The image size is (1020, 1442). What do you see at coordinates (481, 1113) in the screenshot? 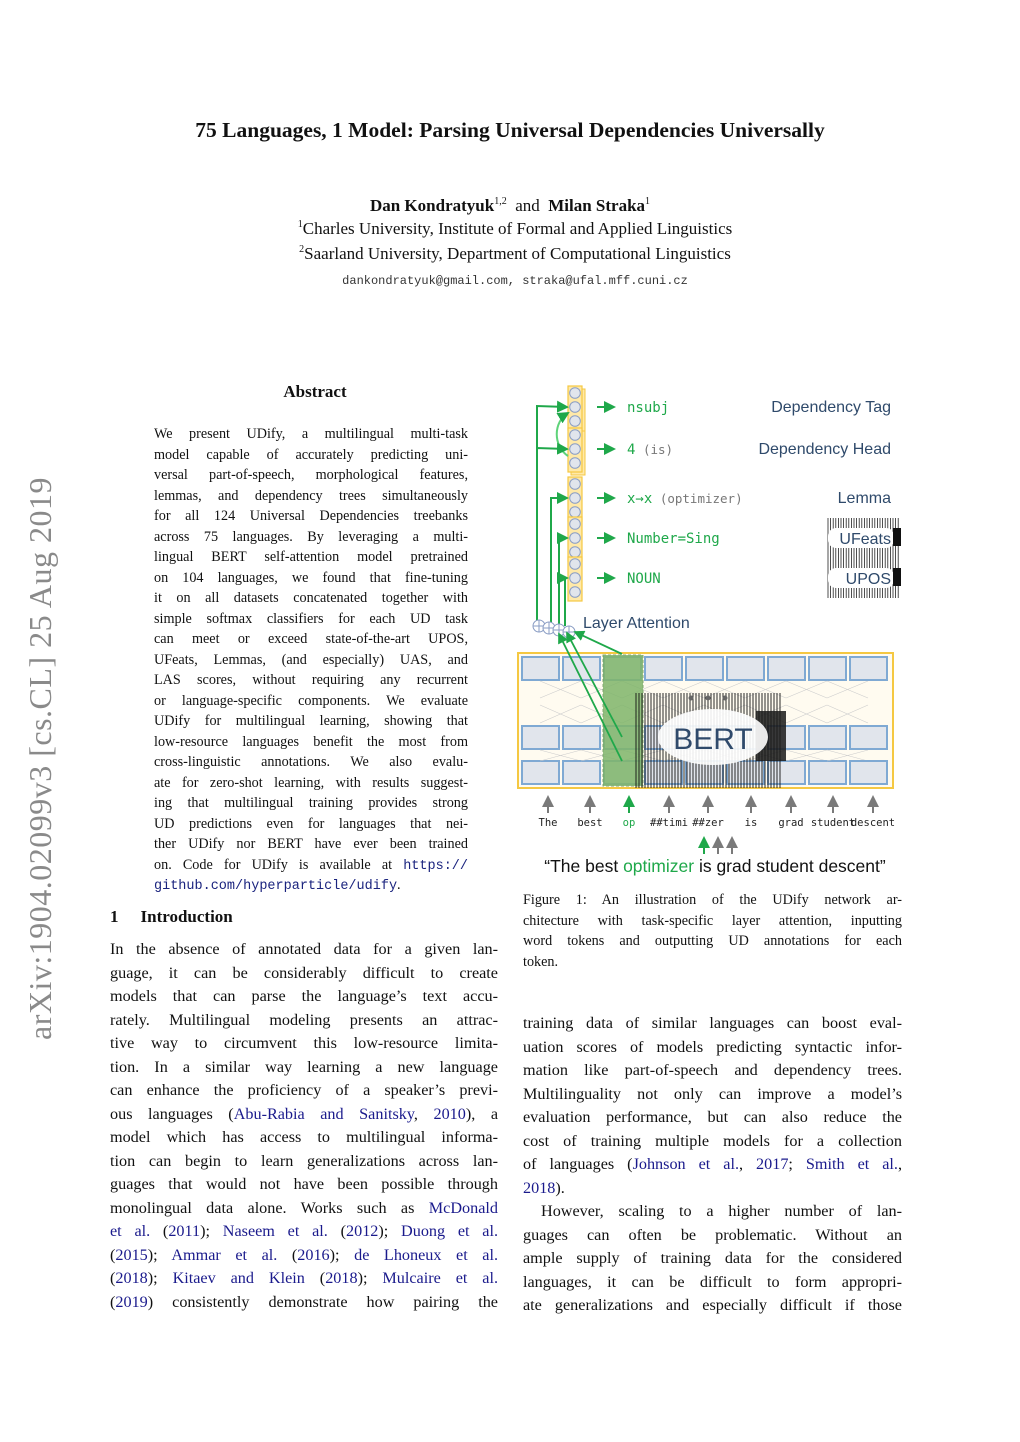
I see `text-run: ), a` at bounding box center [481, 1113].